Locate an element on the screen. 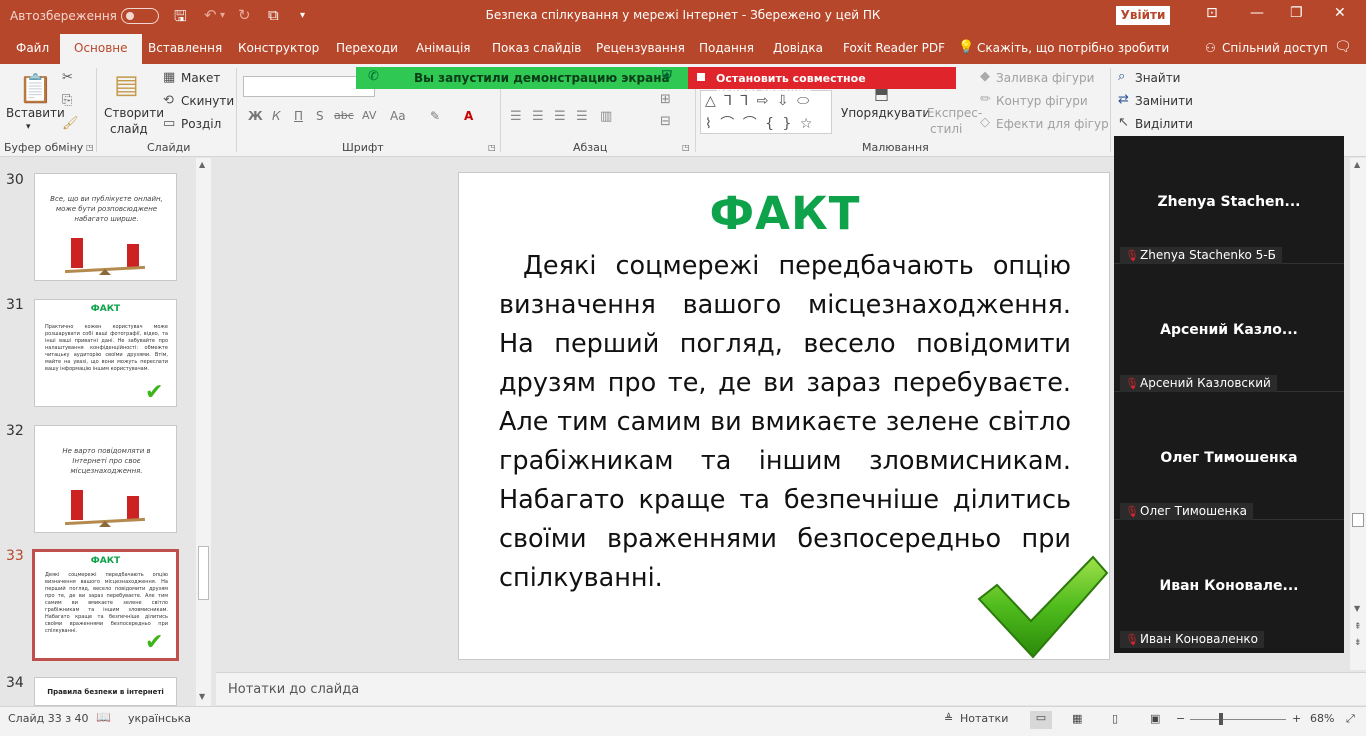 This screenshot has width=1366, height=736. close-icon: ✕ is located at coordinates (1340, 13).